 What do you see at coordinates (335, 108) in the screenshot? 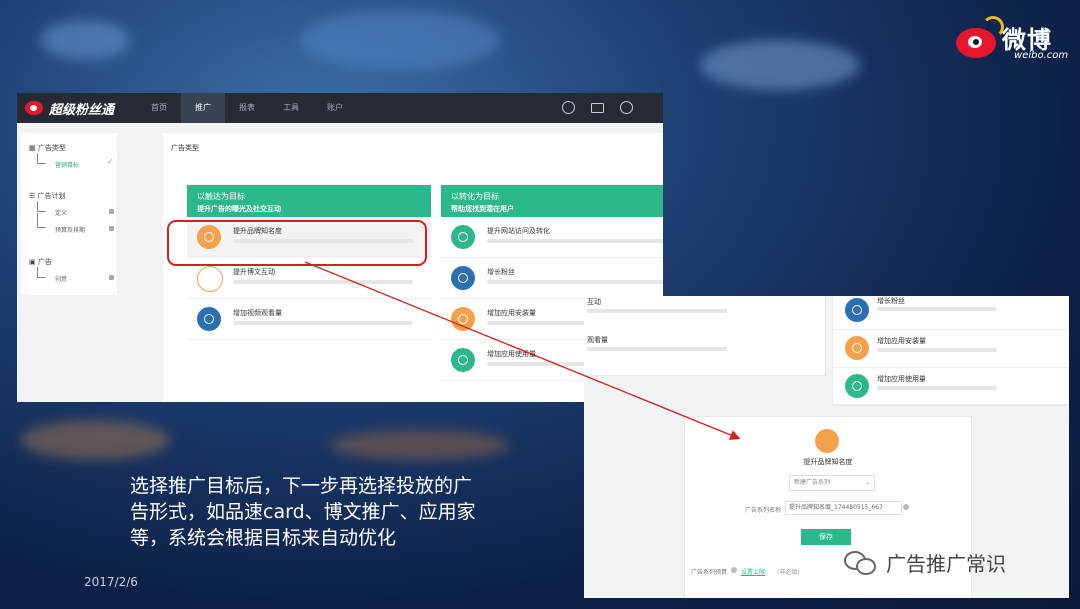
I see `nav-account: 账户` at bounding box center [335, 108].